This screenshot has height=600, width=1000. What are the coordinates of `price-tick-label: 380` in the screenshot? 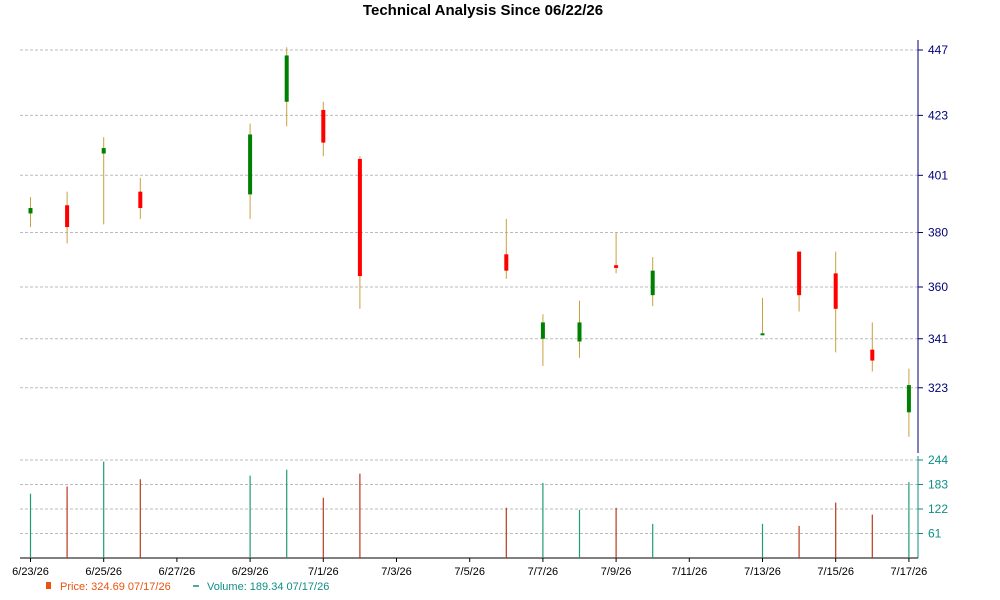 It's located at (938, 233).